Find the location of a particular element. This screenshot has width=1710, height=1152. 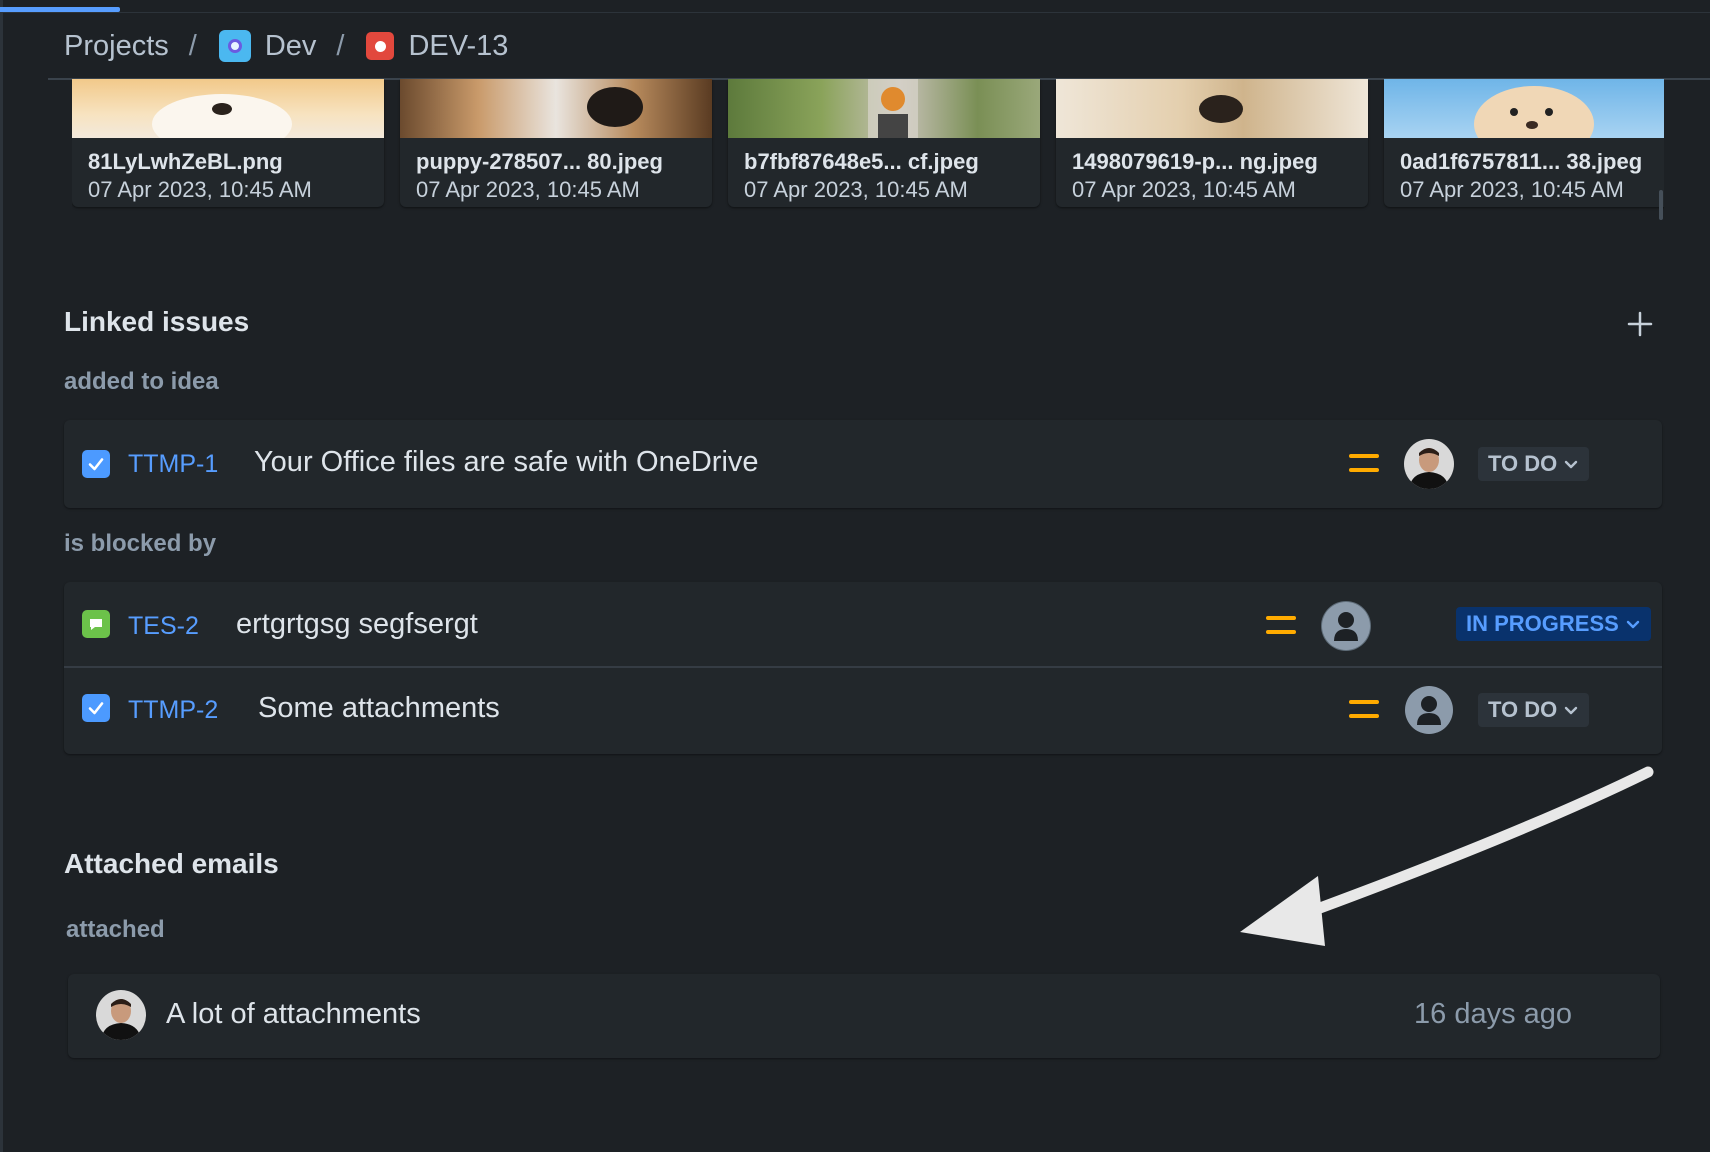

issue-summary: ertgrtgsg segfsergt is located at coordinates (357, 624).